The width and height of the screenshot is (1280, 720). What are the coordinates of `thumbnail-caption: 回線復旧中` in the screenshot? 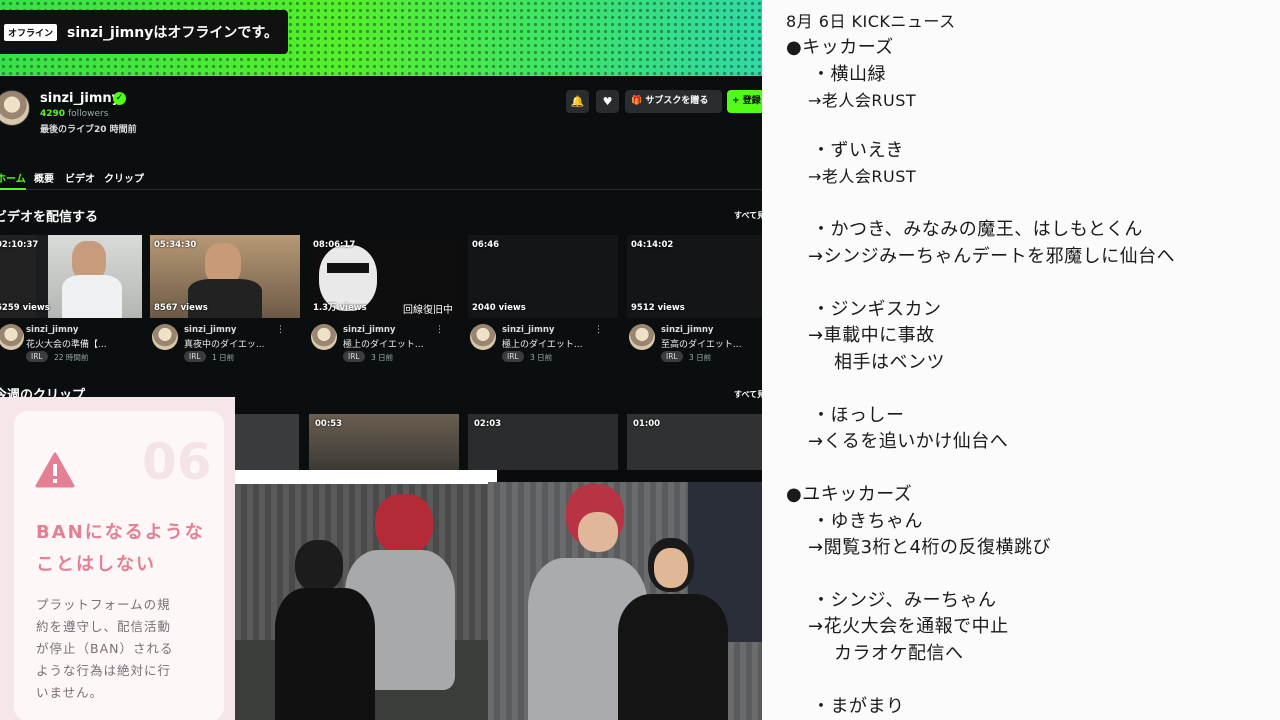 It's located at (428, 310).